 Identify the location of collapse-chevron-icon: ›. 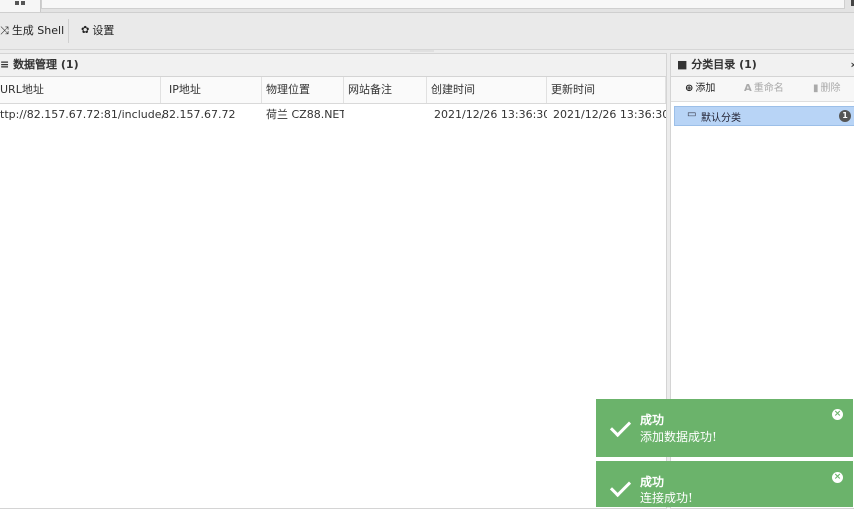
(852, 65).